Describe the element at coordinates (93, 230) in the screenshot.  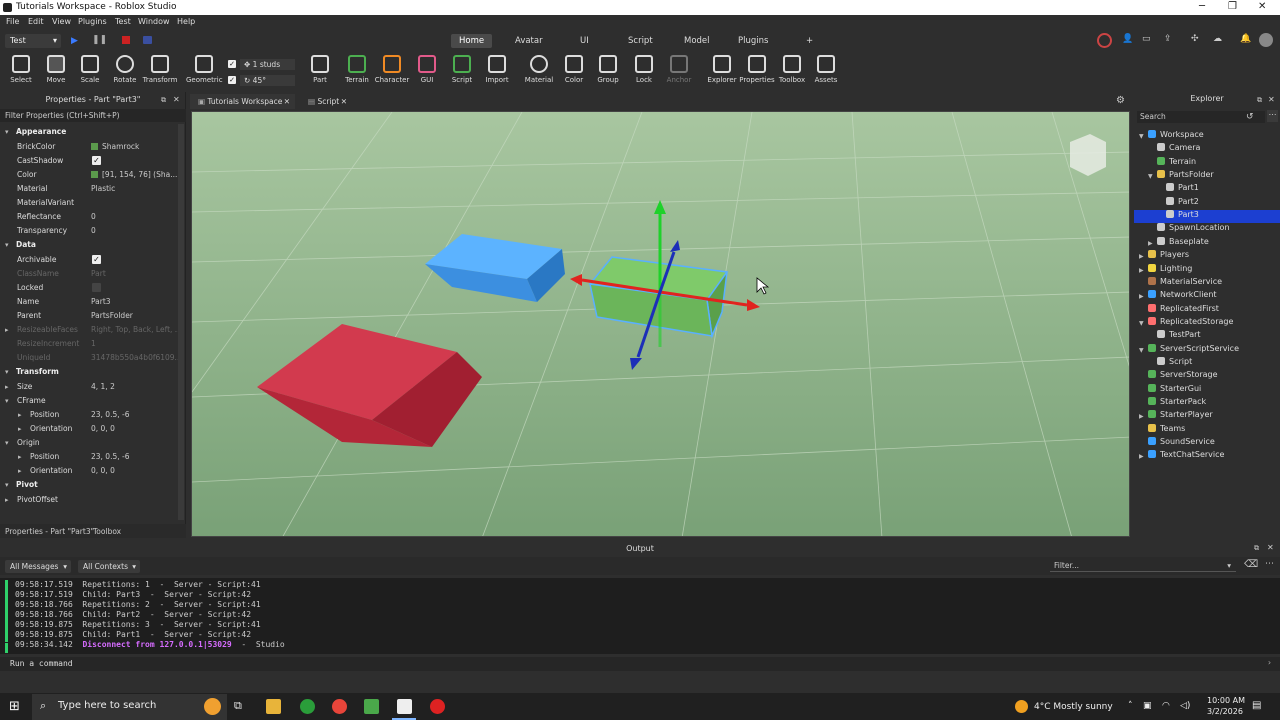
I see `property-value: 0` at that location.